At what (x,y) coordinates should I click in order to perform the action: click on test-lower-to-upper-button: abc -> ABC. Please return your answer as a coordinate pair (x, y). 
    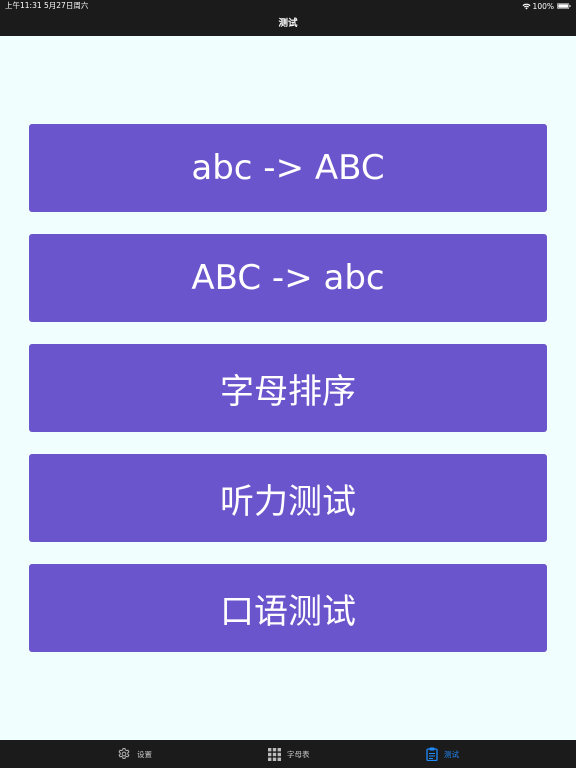
    Looking at the image, I should click on (288, 168).